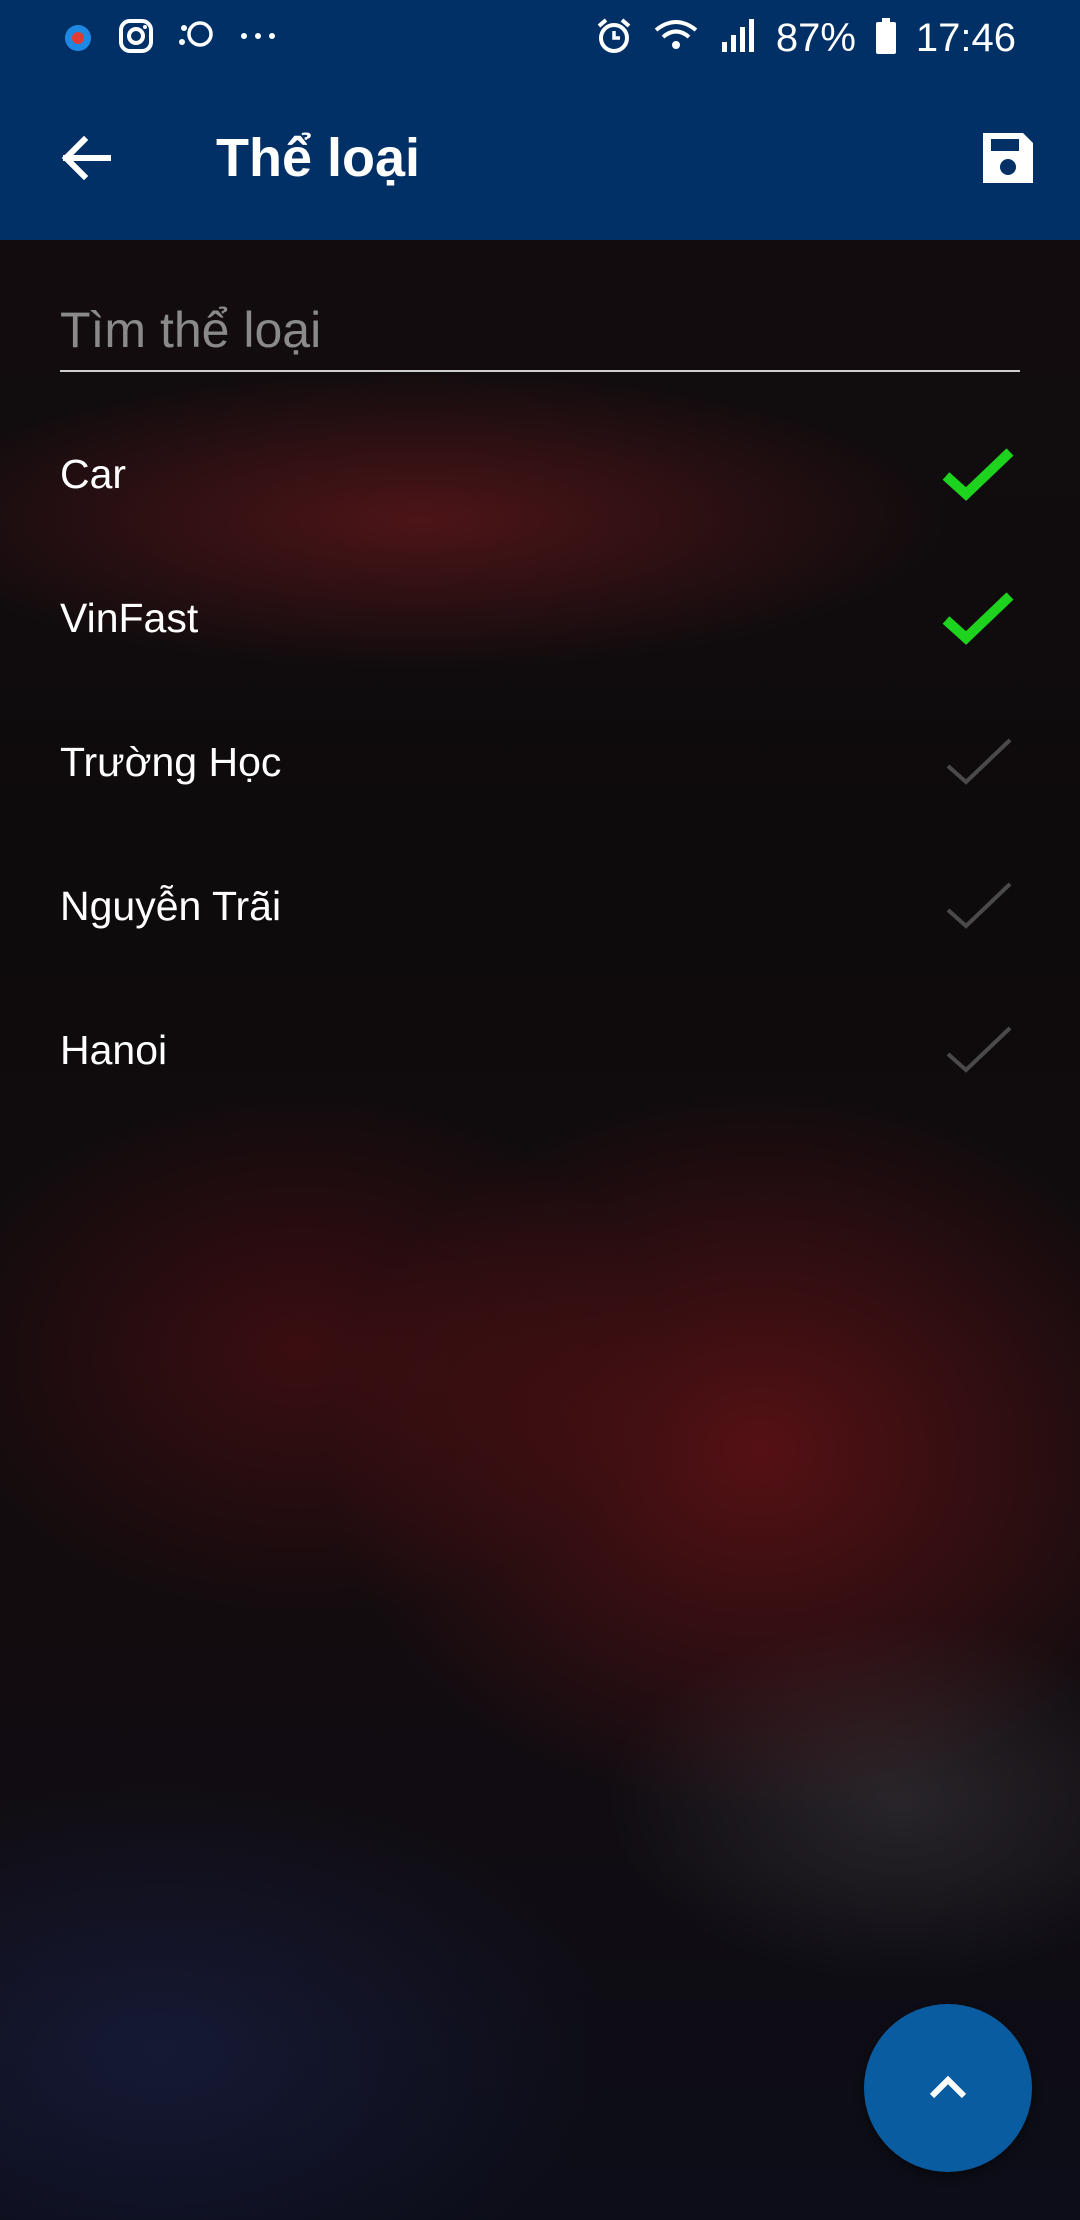  I want to click on arrow-left-icon, so click(86, 158).